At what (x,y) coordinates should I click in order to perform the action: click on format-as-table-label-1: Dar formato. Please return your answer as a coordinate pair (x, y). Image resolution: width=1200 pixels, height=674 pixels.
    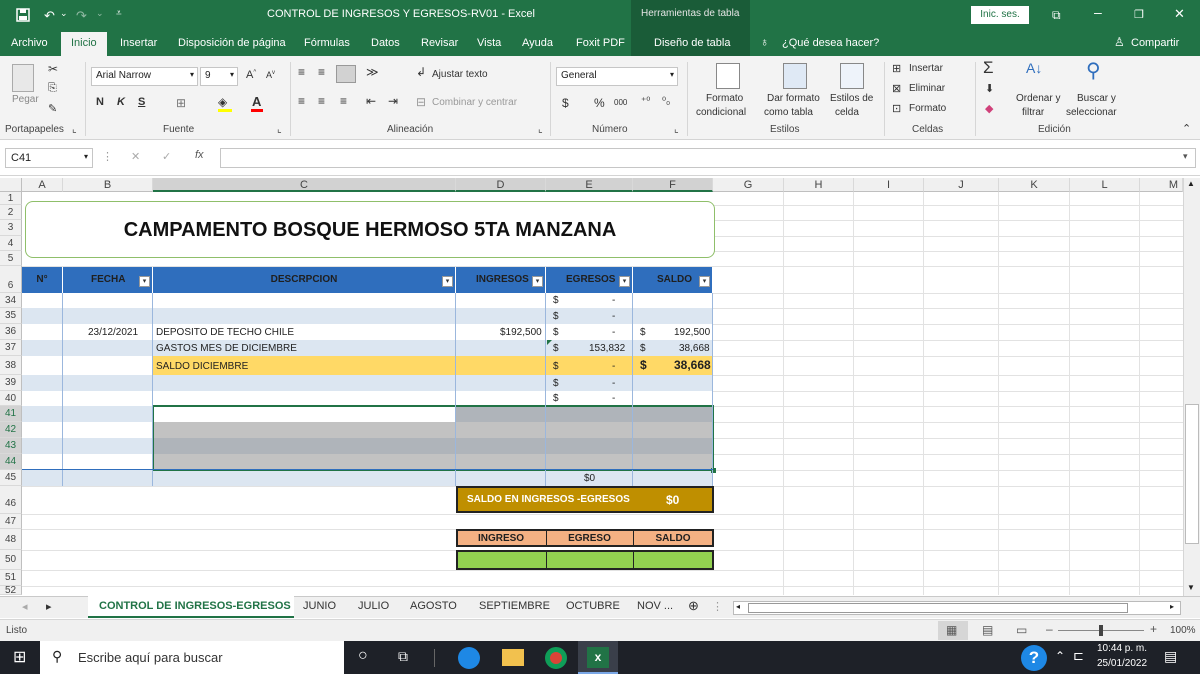
    Looking at the image, I should click on (793, 98).